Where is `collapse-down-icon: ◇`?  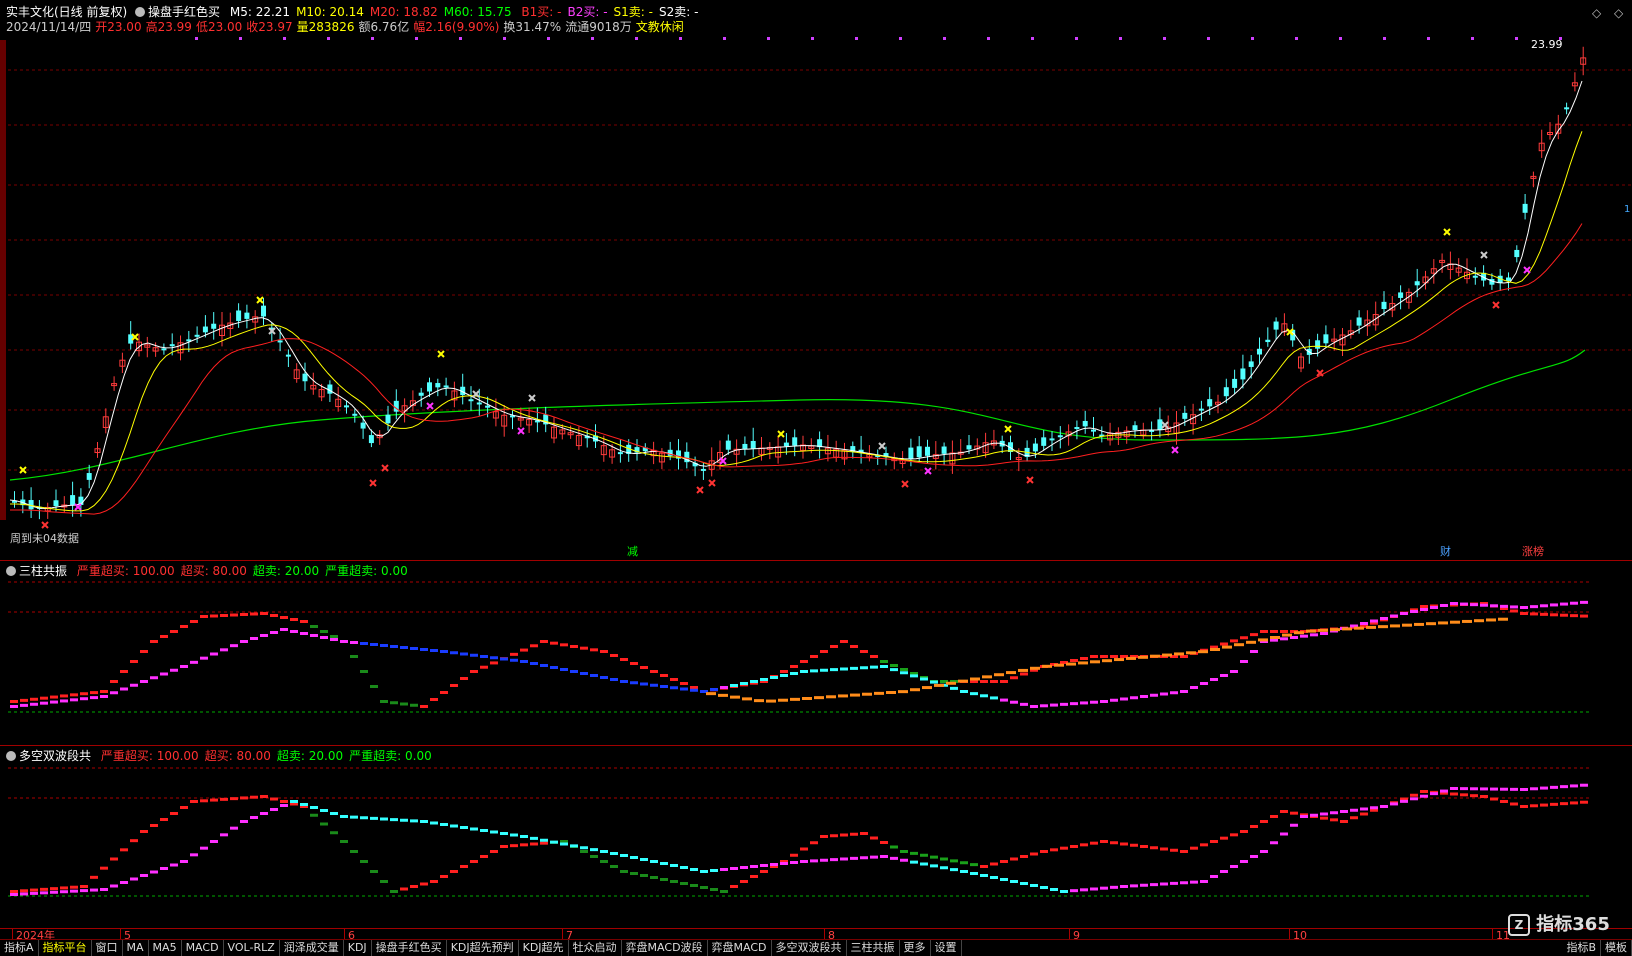
collapse-down-icon: ◇ is located at coordinates (1618, 13).